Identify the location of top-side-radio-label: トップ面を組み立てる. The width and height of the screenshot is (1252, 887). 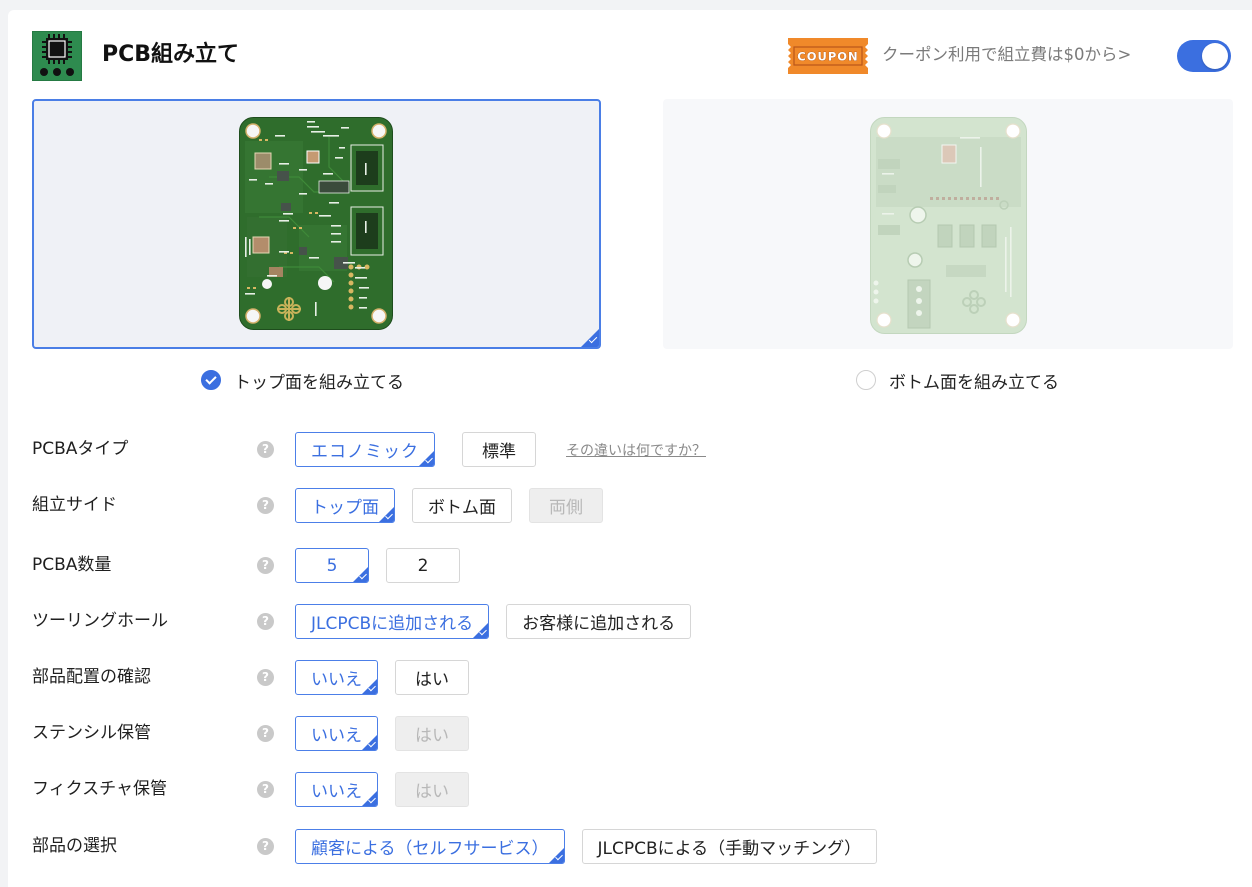
(319, 380).